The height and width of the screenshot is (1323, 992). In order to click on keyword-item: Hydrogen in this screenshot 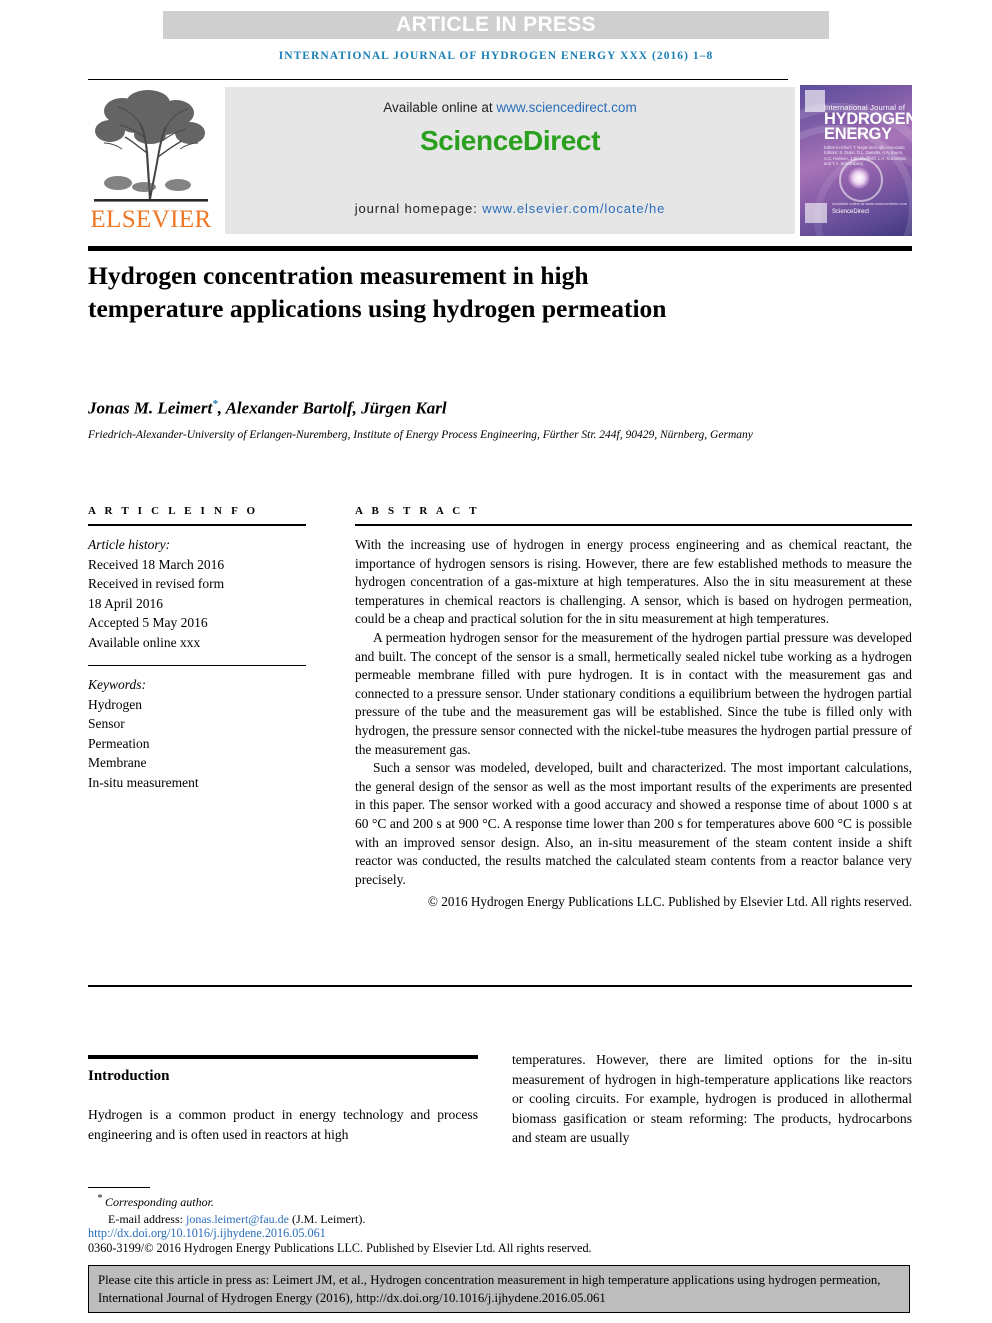, I will do `click(115, 704)`.